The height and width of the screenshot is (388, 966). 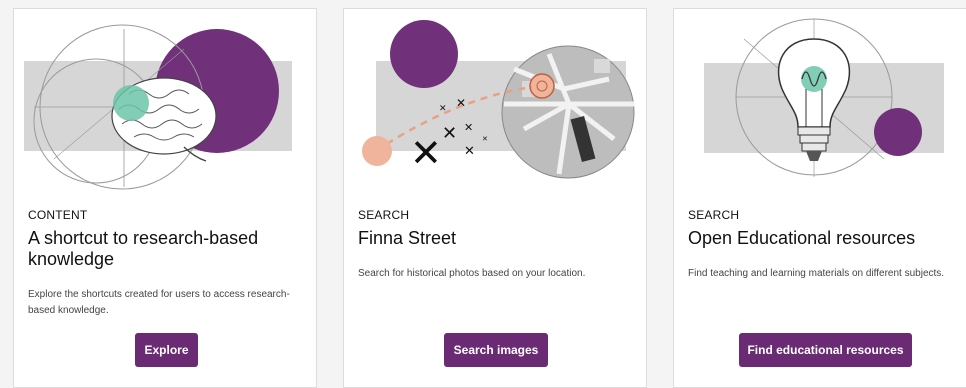 What do you see at coordinates (58, 215) in the screenshot?
I see `card-category: CONTENT` at bounding box center [58, 215].